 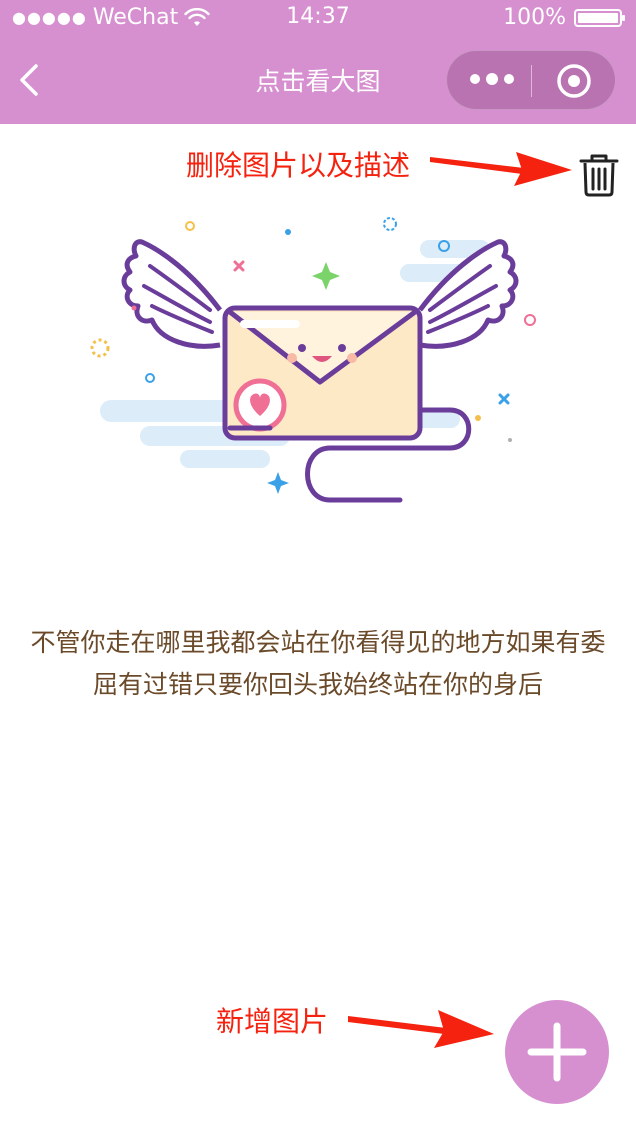 I want to click on add-image-button, so click(x=557, y=1052).